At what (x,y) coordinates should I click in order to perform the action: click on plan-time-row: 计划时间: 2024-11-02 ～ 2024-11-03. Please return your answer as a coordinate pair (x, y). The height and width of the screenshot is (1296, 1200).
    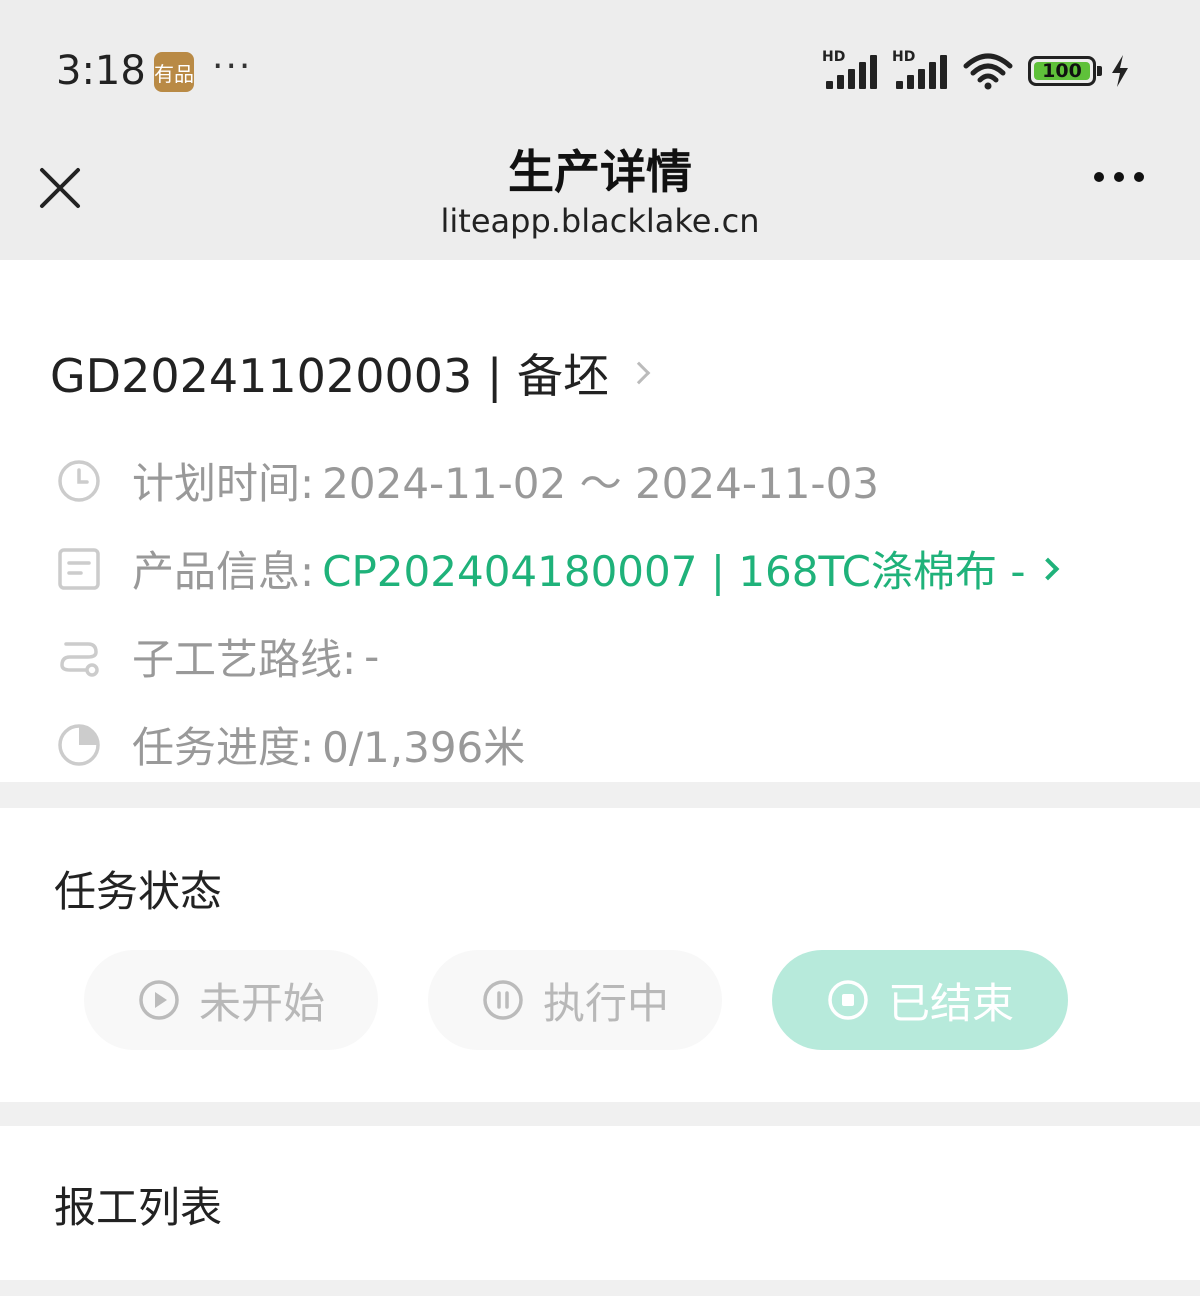
    Looking at the image, I should click on (467, 480).